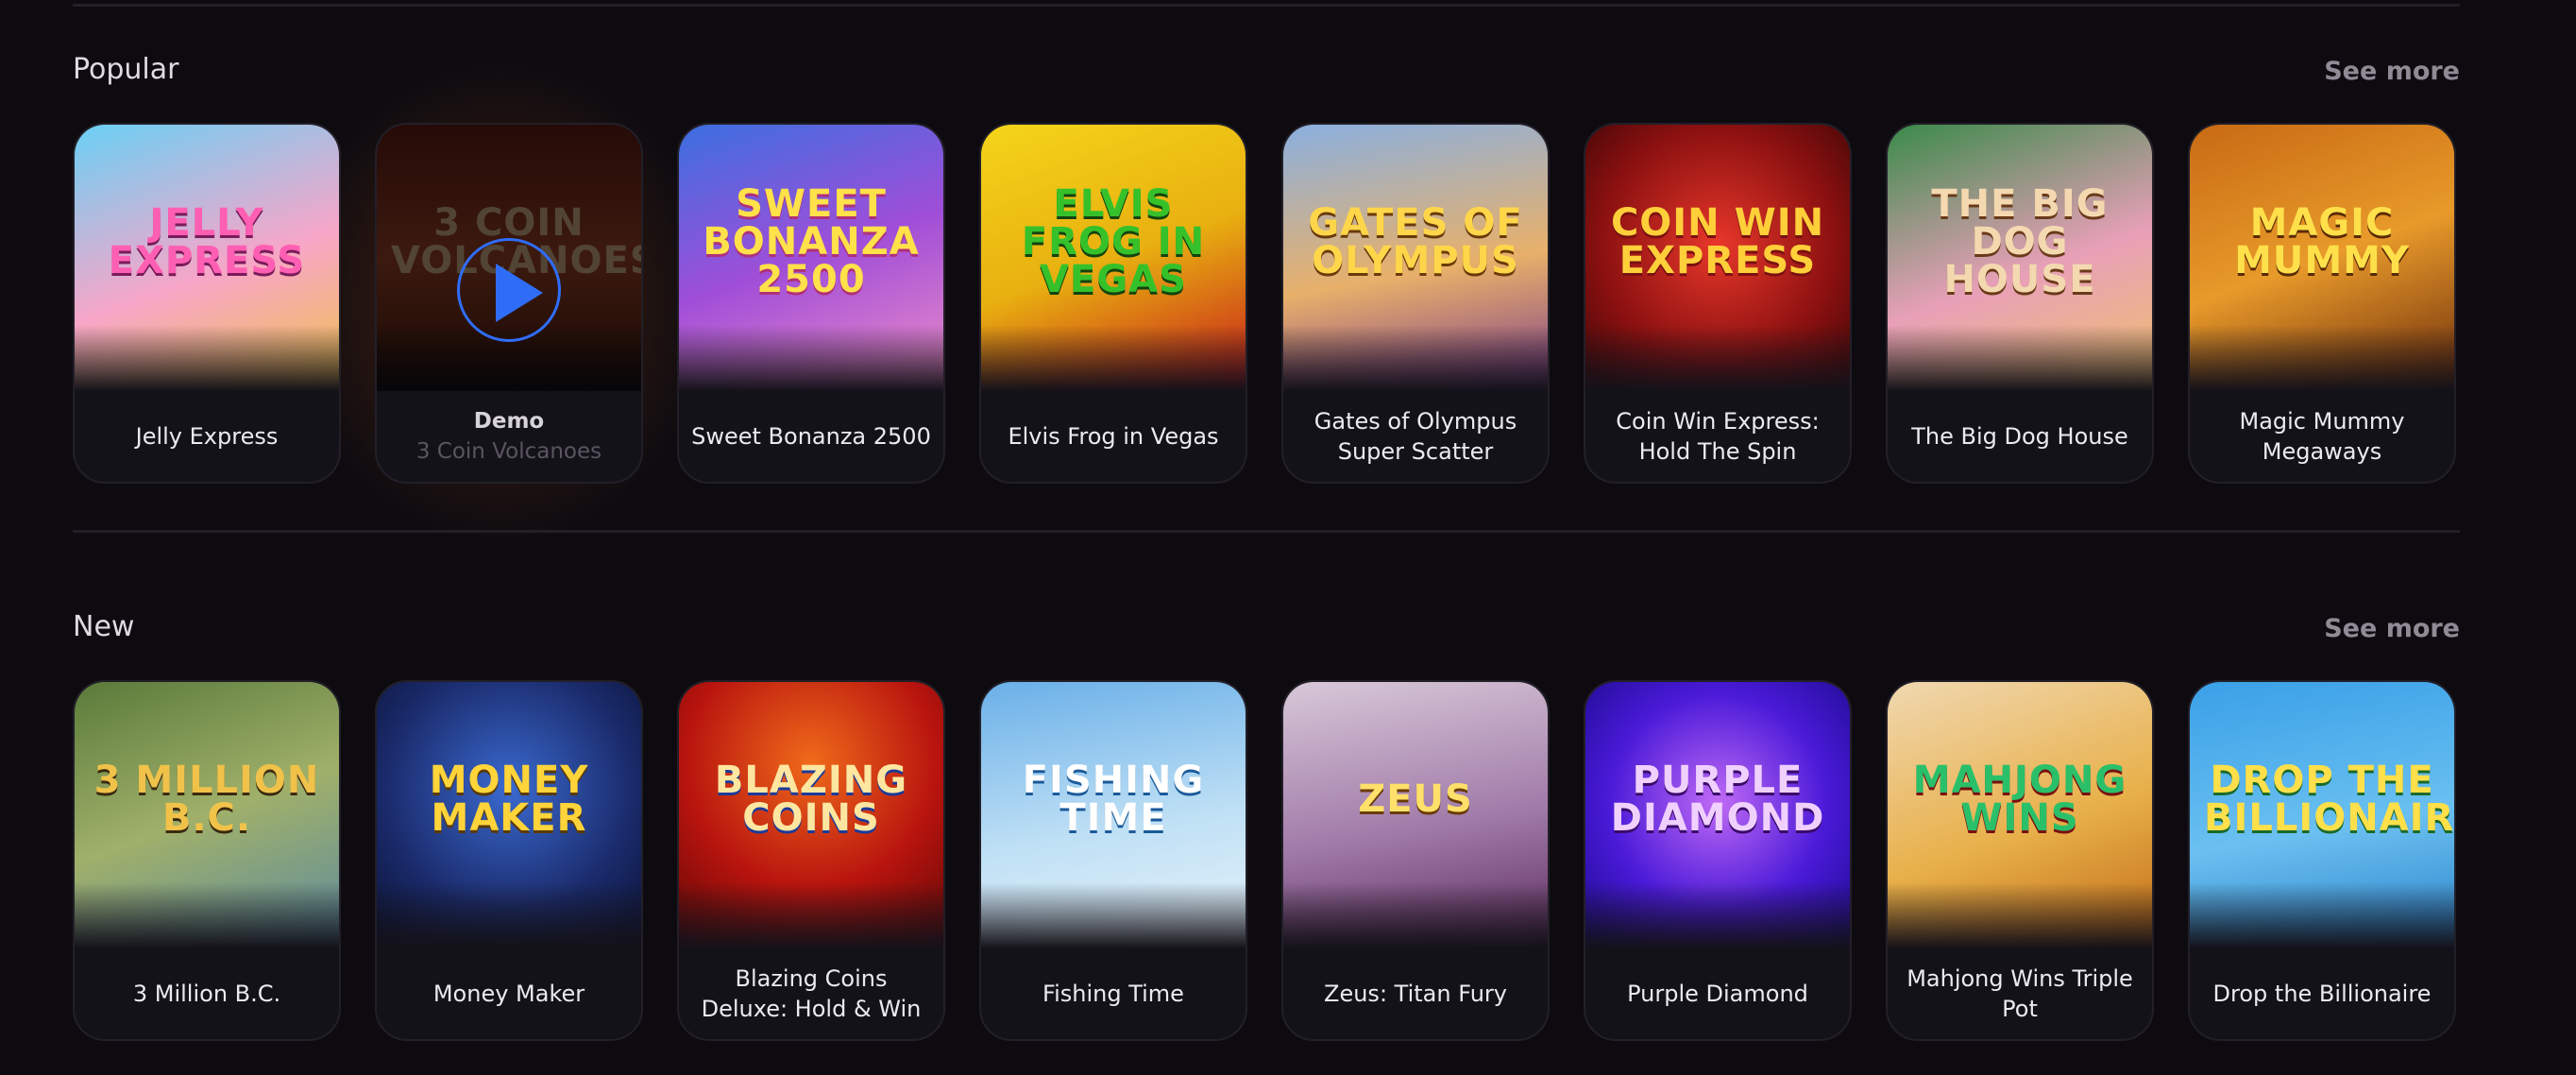  I want to click on game-card-money-maker: MONEY MAKER Money Maker, so click(509, 860).